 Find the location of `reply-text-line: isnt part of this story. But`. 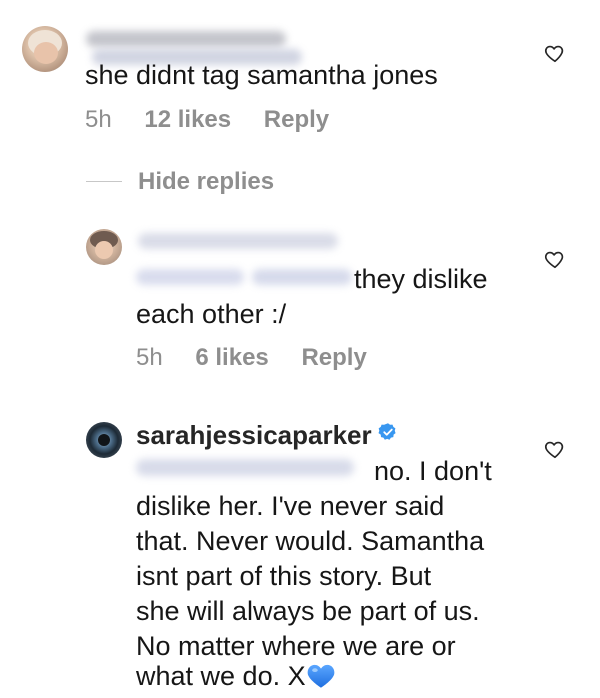

reply-text-line: isnt part of this story. But is located at coordinates (284, 576).